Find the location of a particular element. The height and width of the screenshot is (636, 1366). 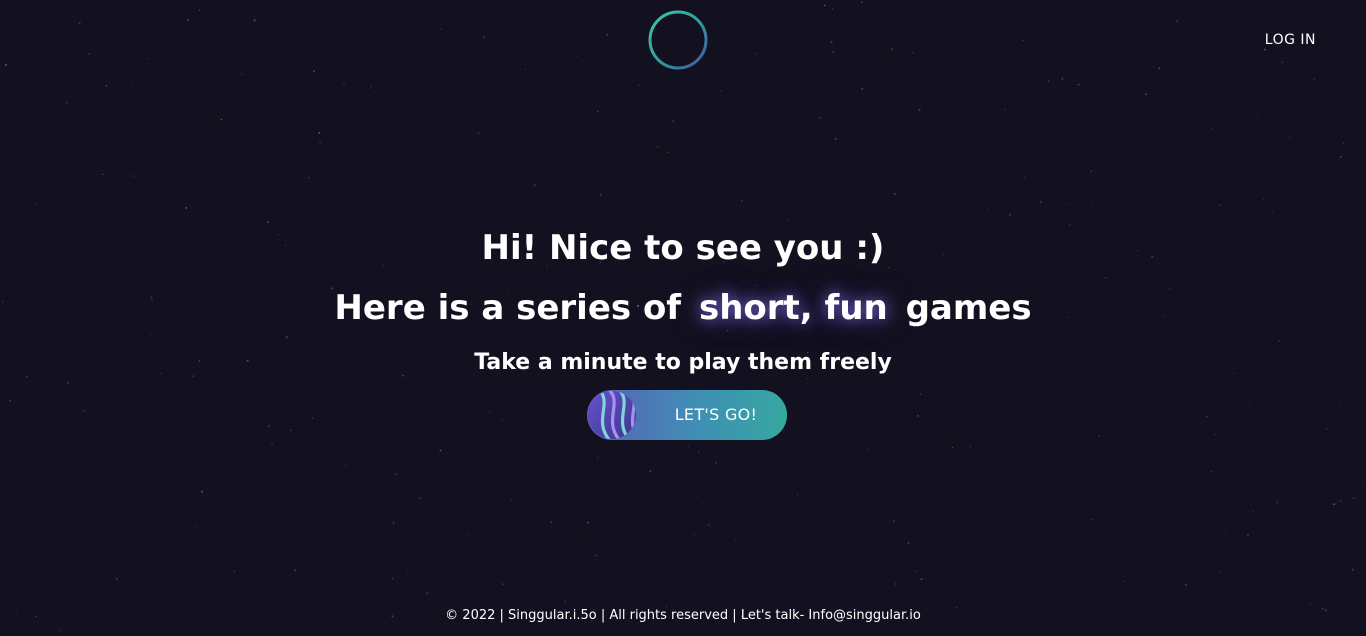

hero-subtitle: Take a minute to play them freely is located at coordinates (683, 362).